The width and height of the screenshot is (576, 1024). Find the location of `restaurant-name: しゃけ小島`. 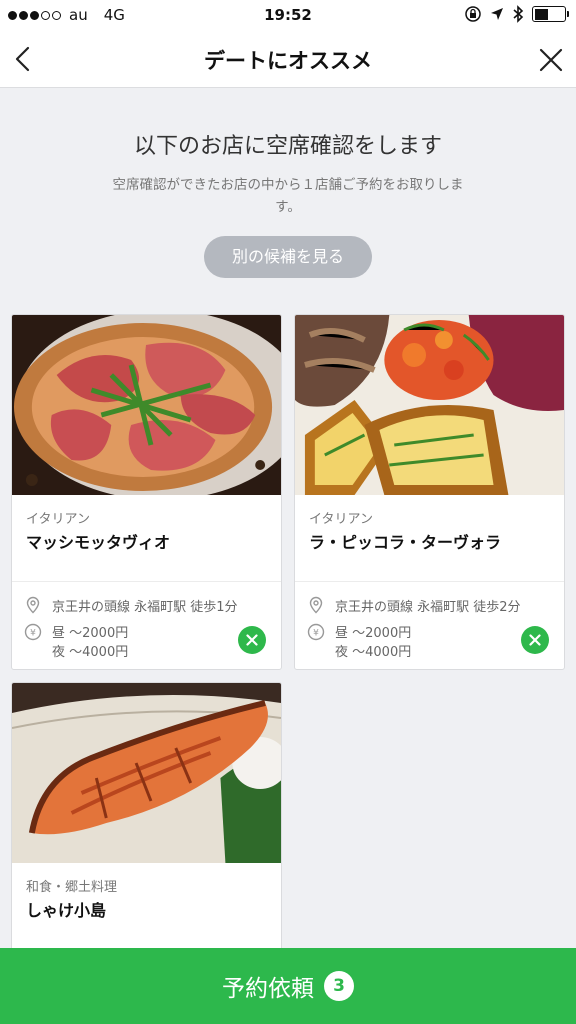

restaurant-name: しゃけ小島 is located at coordinates (66, 910).